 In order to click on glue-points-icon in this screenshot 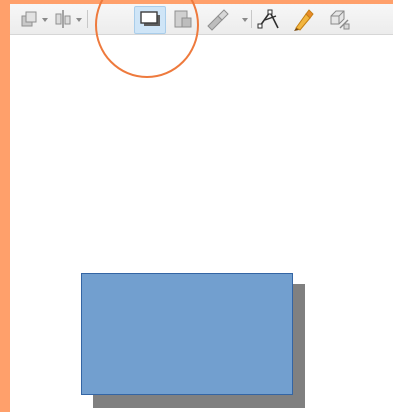, I will do `click(304, 20)`.